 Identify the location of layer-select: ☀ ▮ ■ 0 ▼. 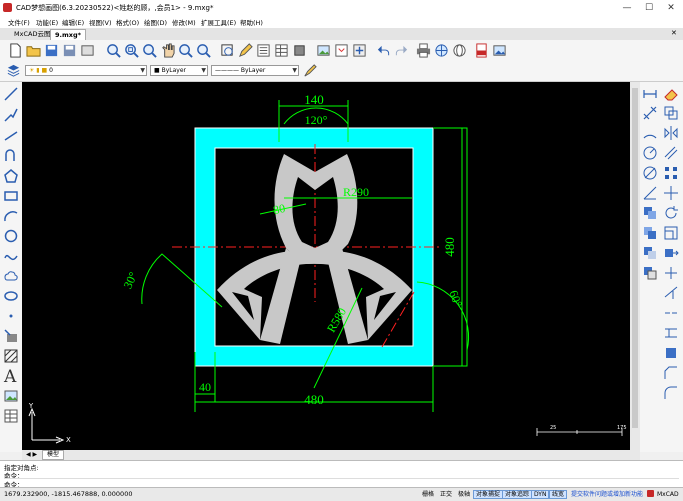
(86, 70).